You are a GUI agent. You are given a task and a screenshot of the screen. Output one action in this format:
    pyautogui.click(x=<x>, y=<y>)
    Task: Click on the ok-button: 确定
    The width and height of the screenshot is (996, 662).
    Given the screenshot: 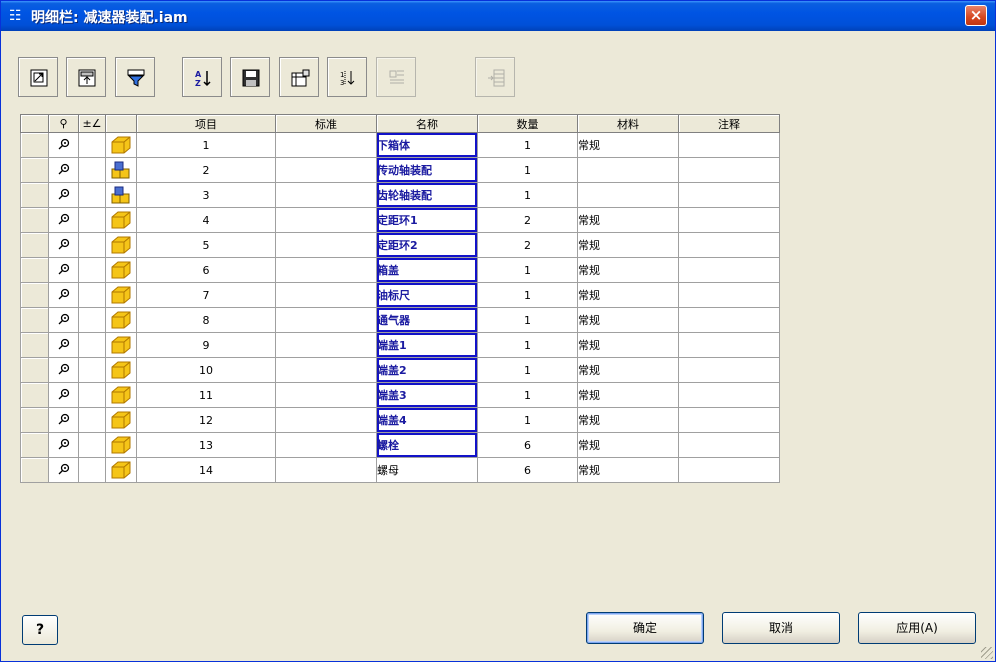 What is the action you would take?
    pyautogui.click(x=645, y=628)
    